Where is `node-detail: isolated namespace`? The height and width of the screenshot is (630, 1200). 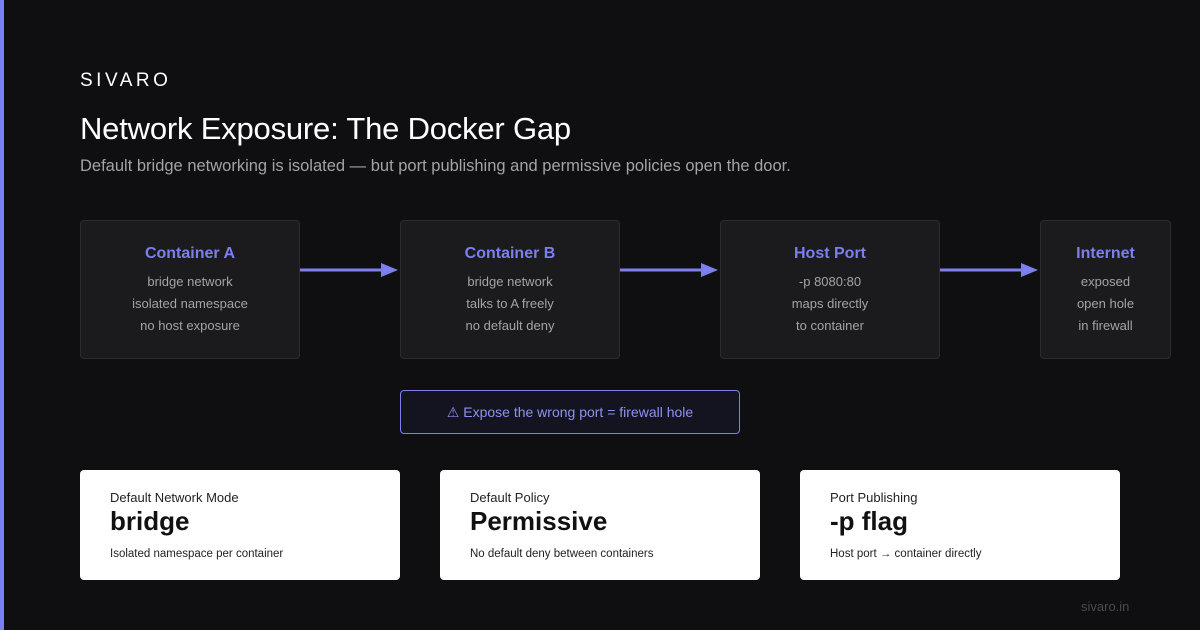 node-detail: isolated namespace is located at coordinates (190, 303).